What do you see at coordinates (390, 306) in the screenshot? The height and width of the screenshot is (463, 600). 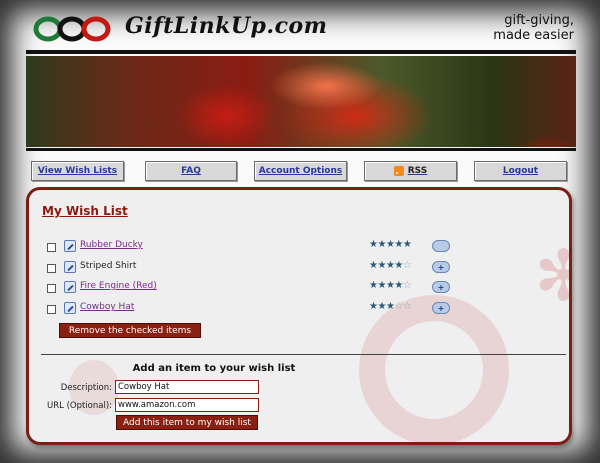 I see `star-rating: ★★★☆☆` at bounding box center [390, 306].